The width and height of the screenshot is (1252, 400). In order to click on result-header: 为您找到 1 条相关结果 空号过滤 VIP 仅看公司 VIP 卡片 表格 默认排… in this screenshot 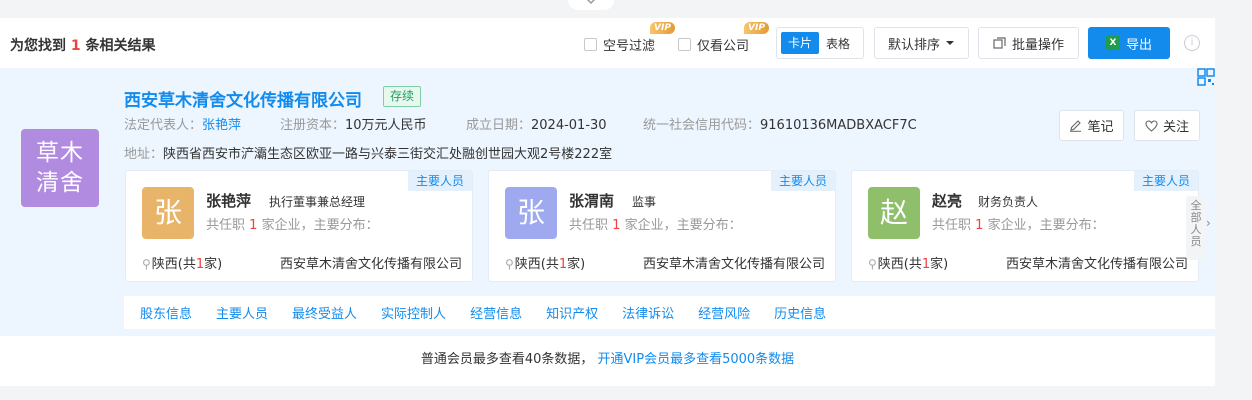, I will do `click(607, 43)`.